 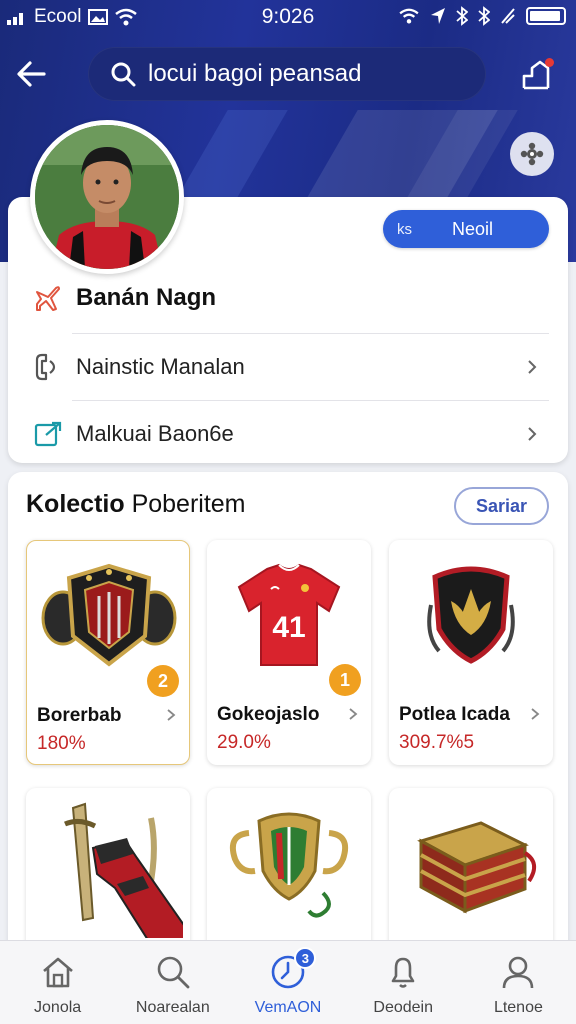 I want to click on nav-item-activity: 3 VemAON, so click(x=287, y=982).